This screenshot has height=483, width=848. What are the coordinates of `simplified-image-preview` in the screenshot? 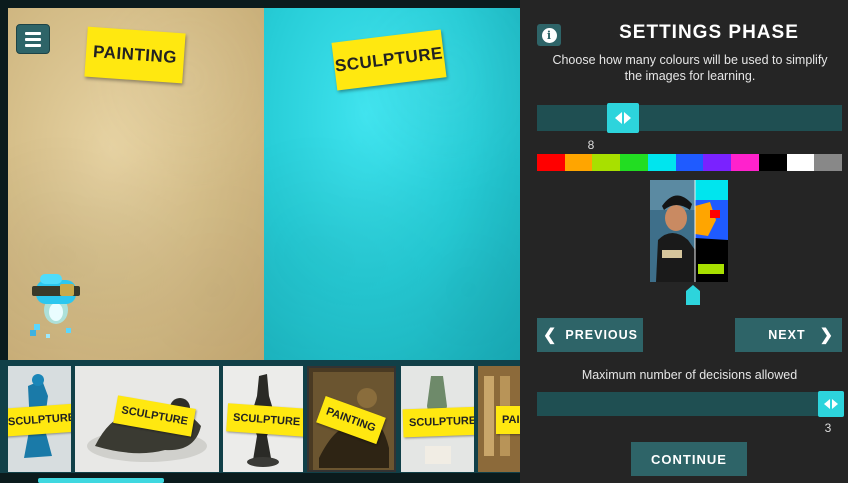 It's located at (689, 231).